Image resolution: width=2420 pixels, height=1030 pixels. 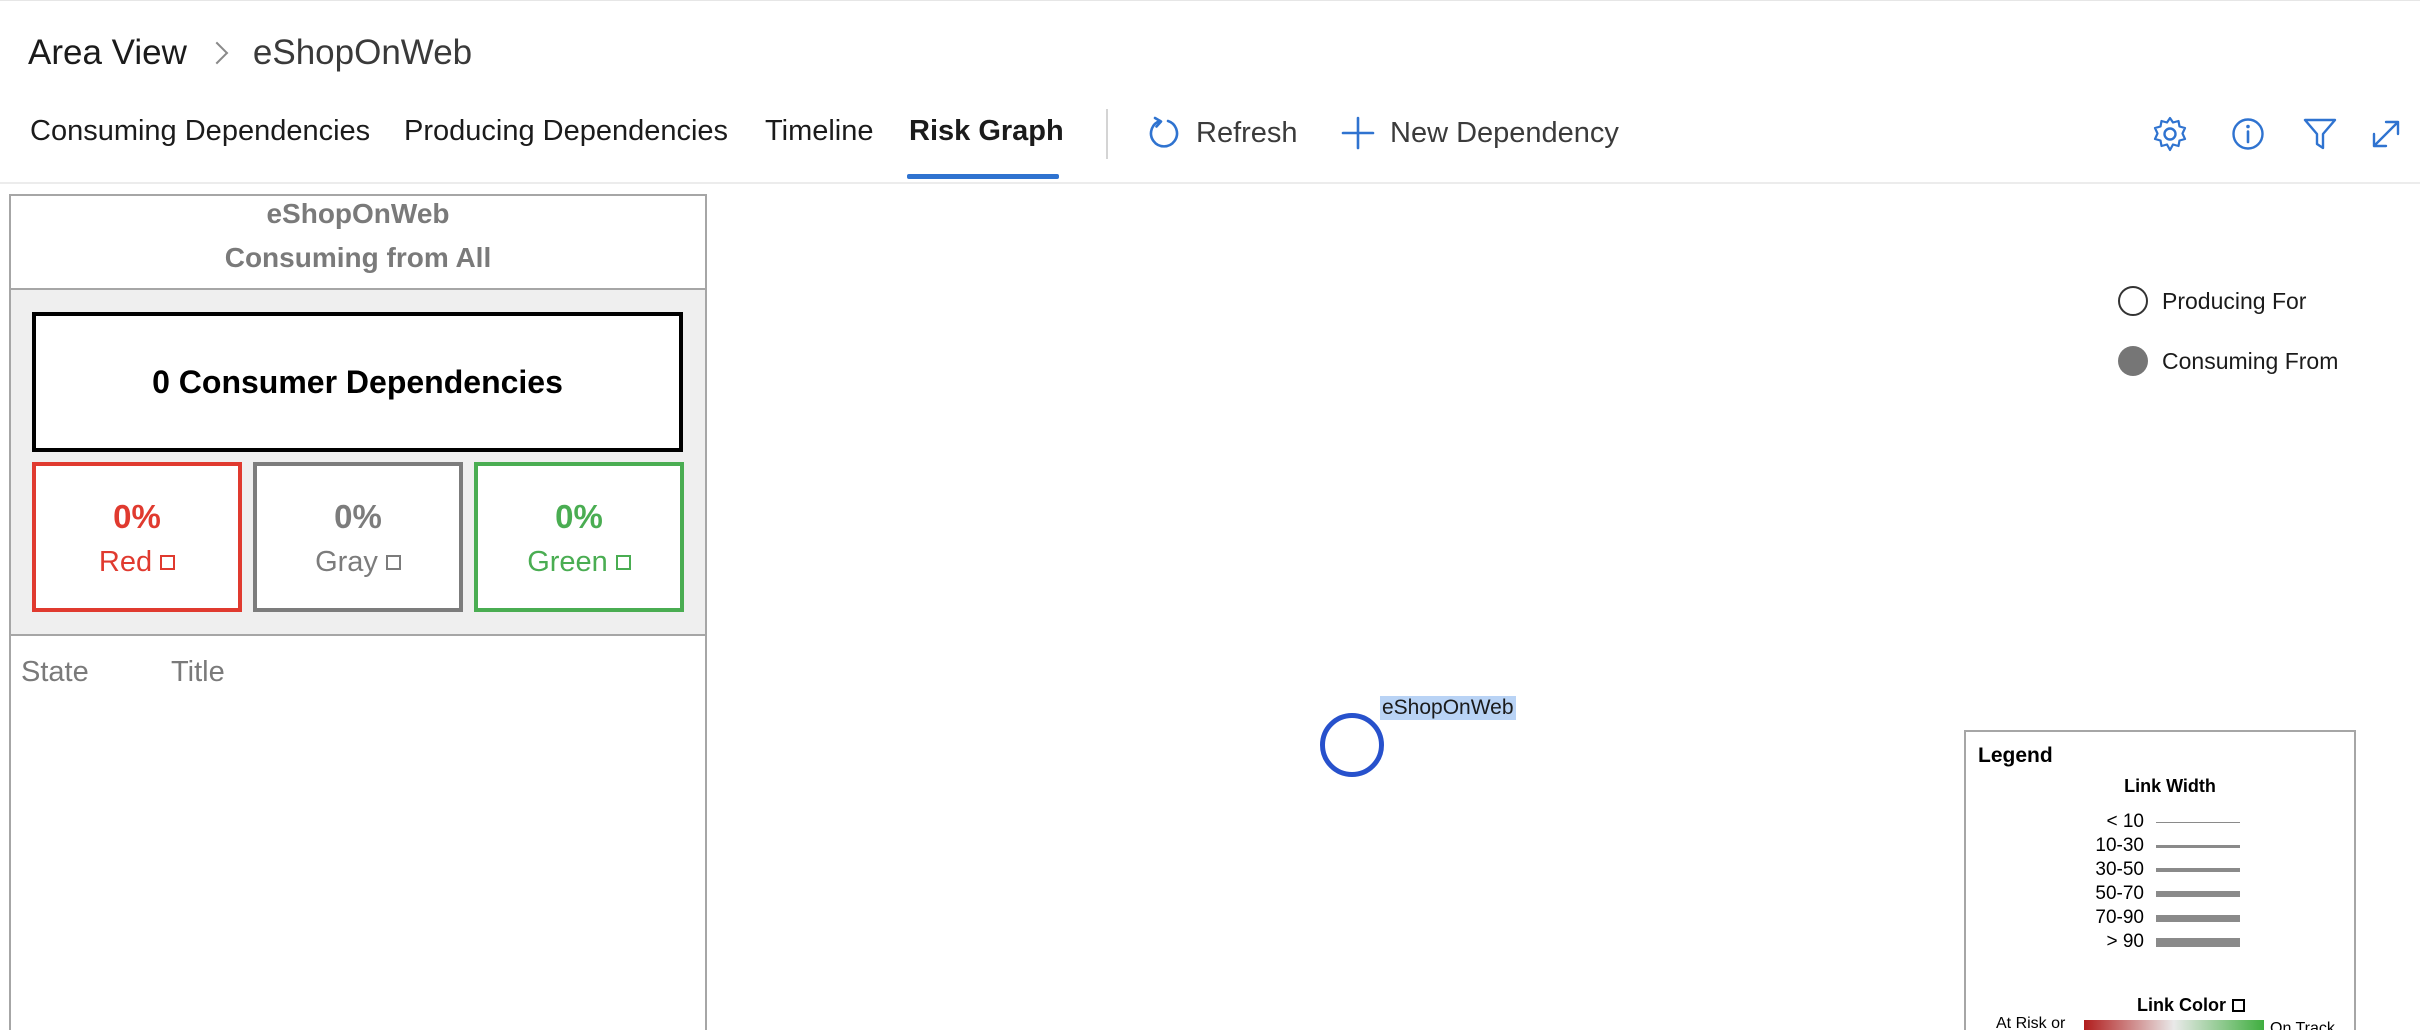 I want to click on key-producing-for: Producing For, so click(x=2212, y=301).